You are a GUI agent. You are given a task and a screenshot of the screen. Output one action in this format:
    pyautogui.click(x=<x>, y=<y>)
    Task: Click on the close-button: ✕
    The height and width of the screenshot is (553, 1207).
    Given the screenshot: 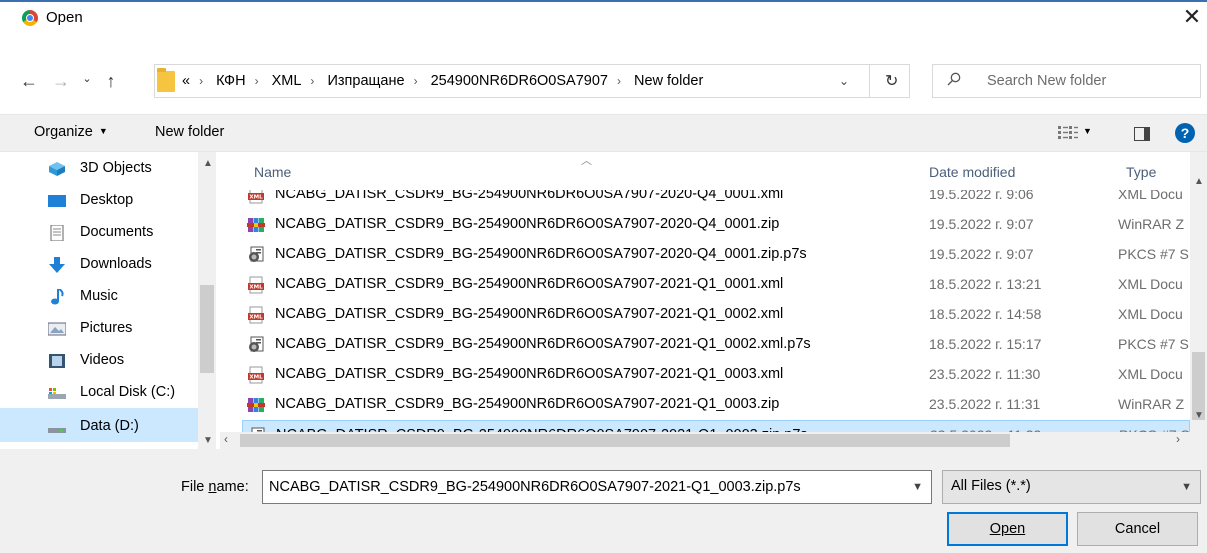 What is the action you would take?
    pyautogui.click(x=1192, y=18)
    